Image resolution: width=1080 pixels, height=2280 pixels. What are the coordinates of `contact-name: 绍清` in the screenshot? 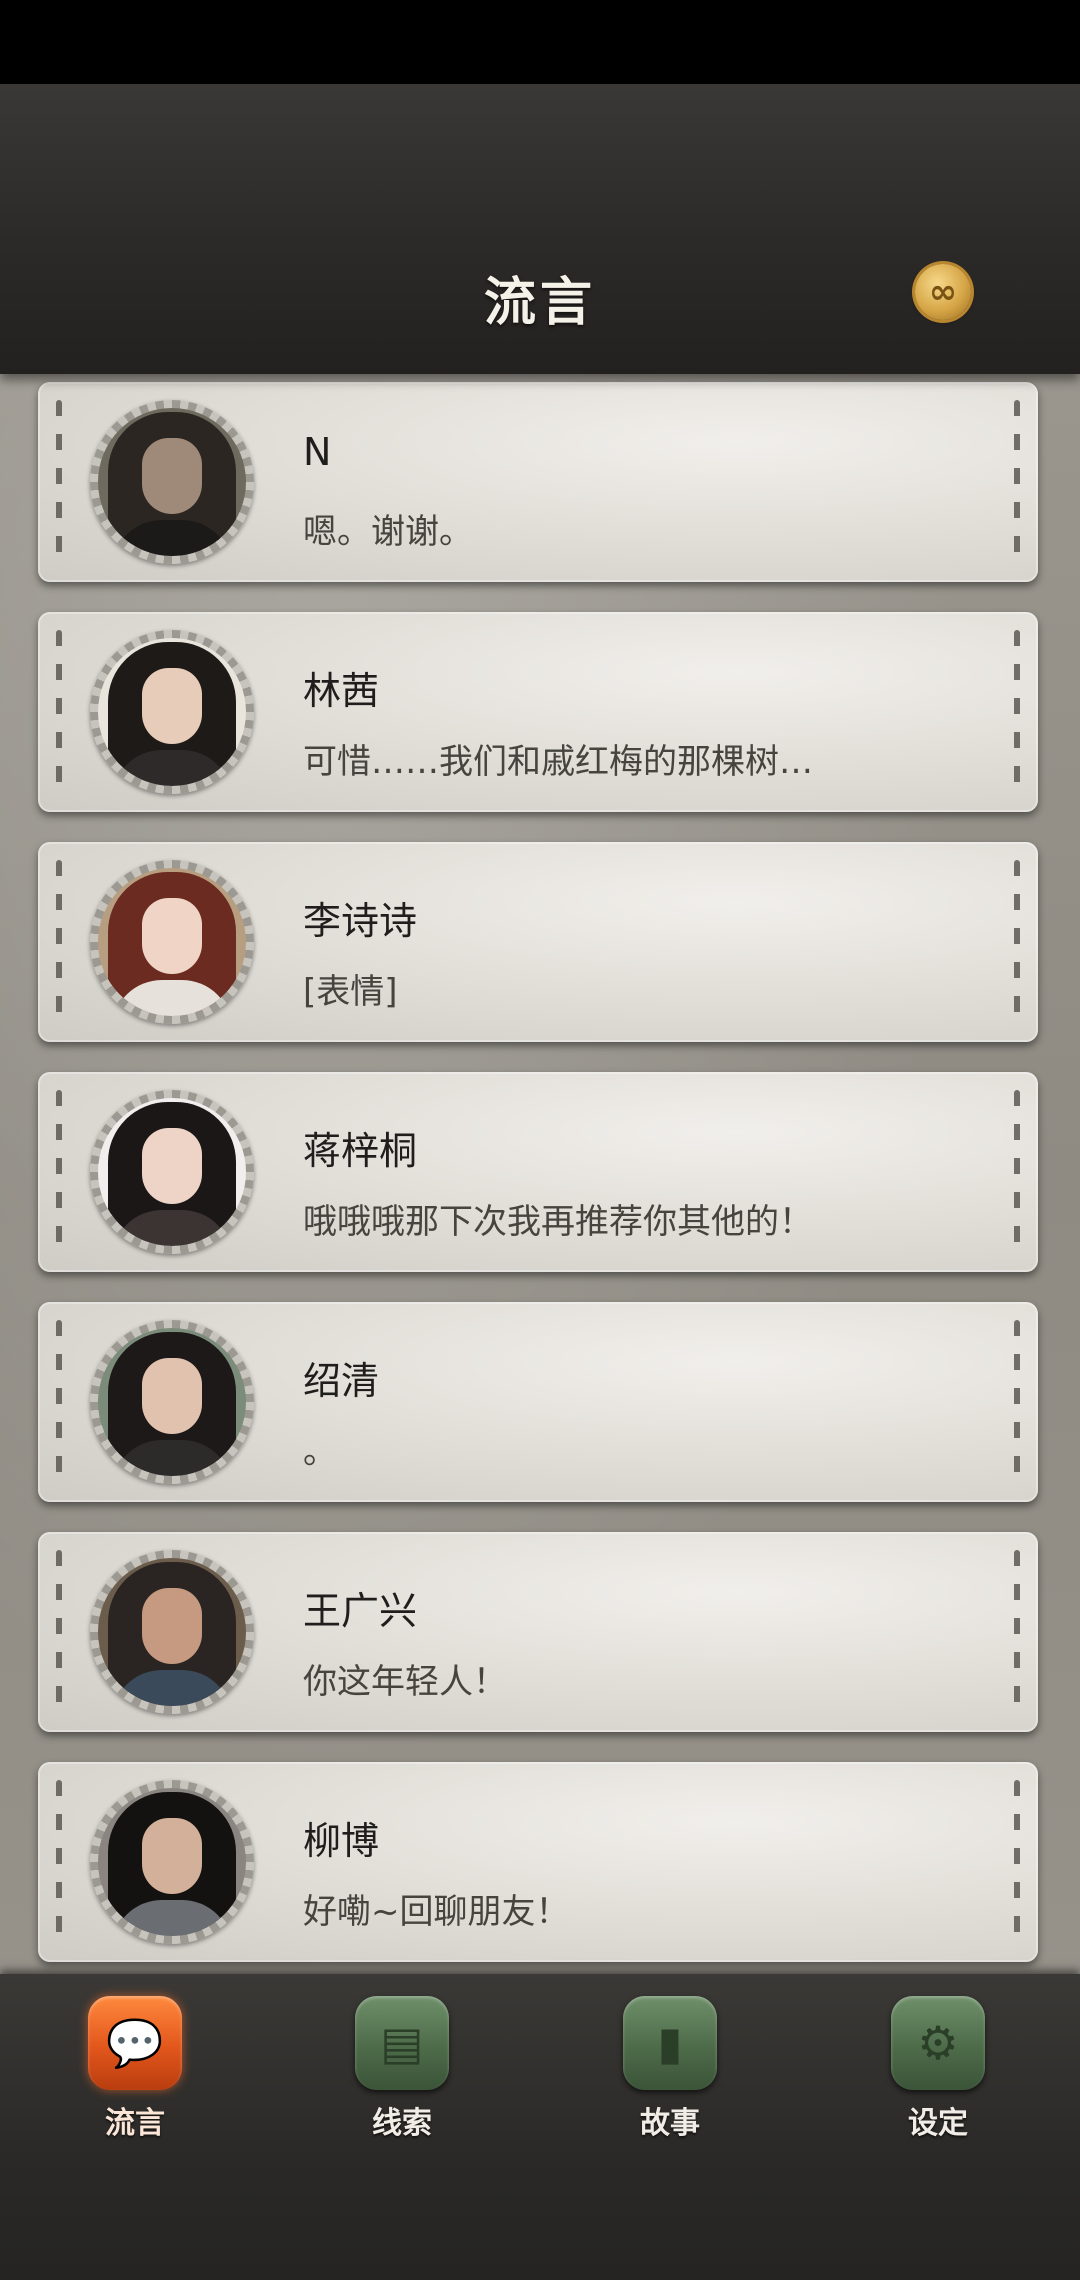 It's located at (341, 1381).